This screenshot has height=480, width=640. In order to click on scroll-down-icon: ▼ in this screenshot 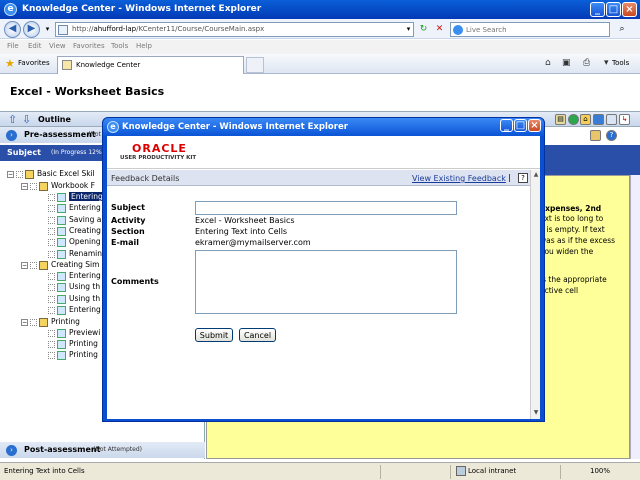, I will do `click(536, 413)`.